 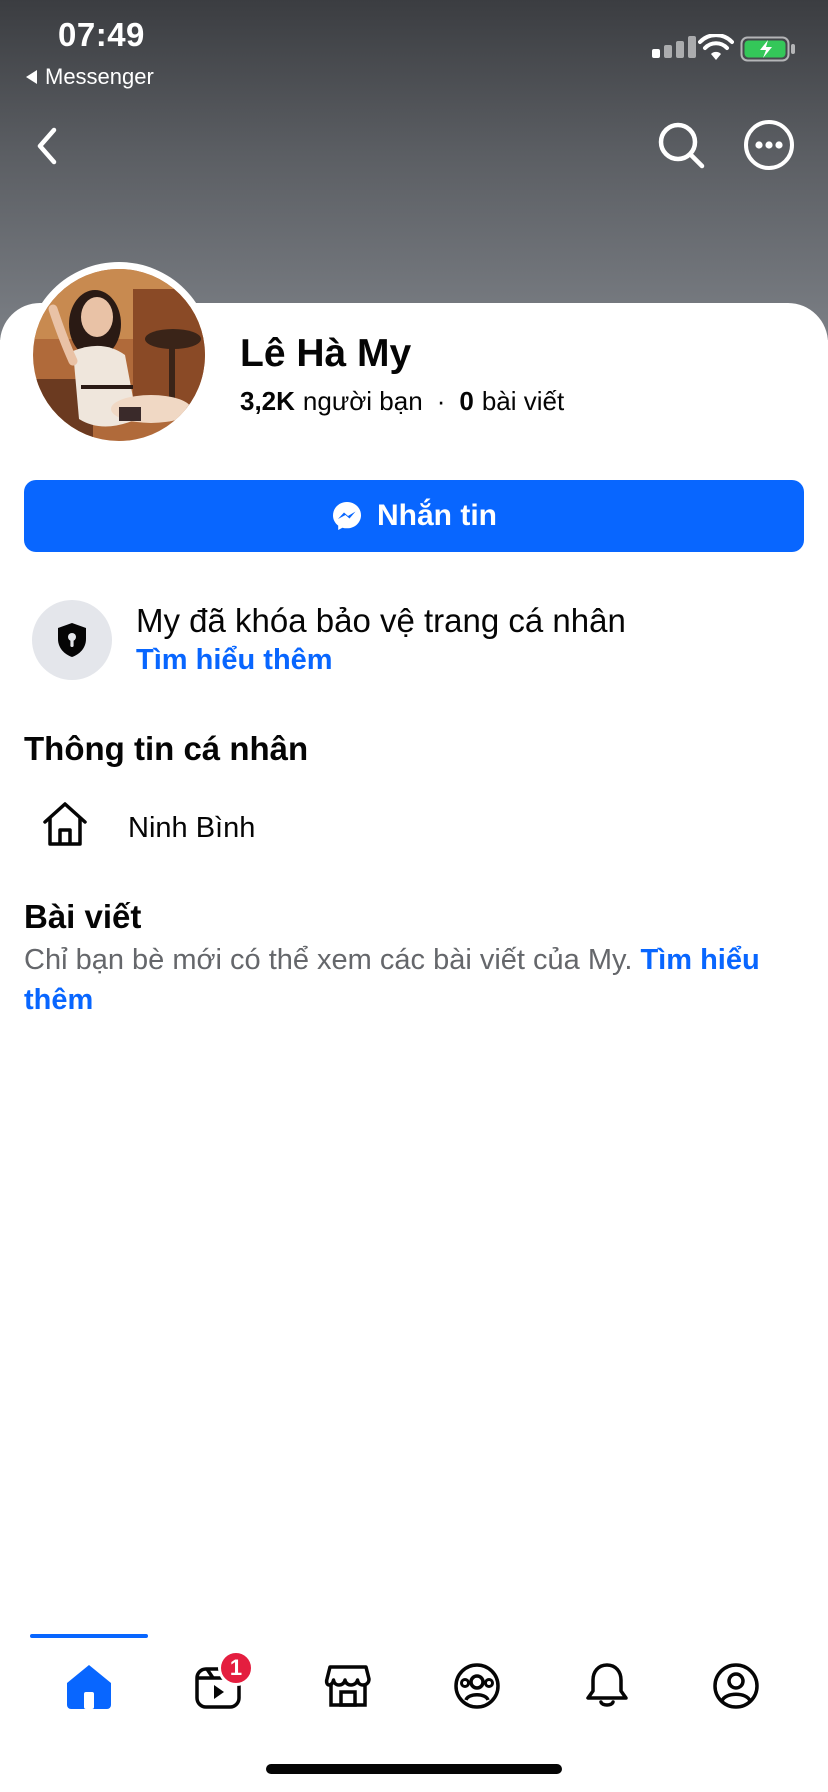 What do you see at coordinates (437, 515) in the screenshot?
I see `message-button-label: Nhắn tin` at bounding box center [437, 515].